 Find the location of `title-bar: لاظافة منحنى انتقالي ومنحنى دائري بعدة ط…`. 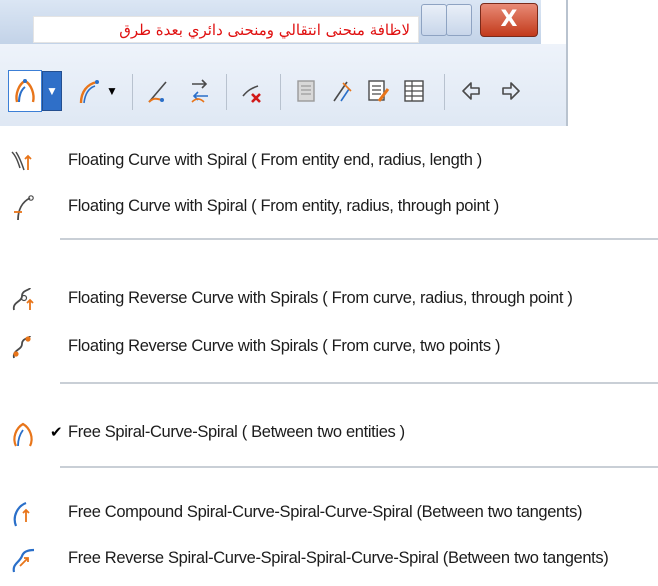

title-bar: لاظافة منحنى انتقالي ومنحنى دائري بعدة ط… is located at coordinates (270, 22).